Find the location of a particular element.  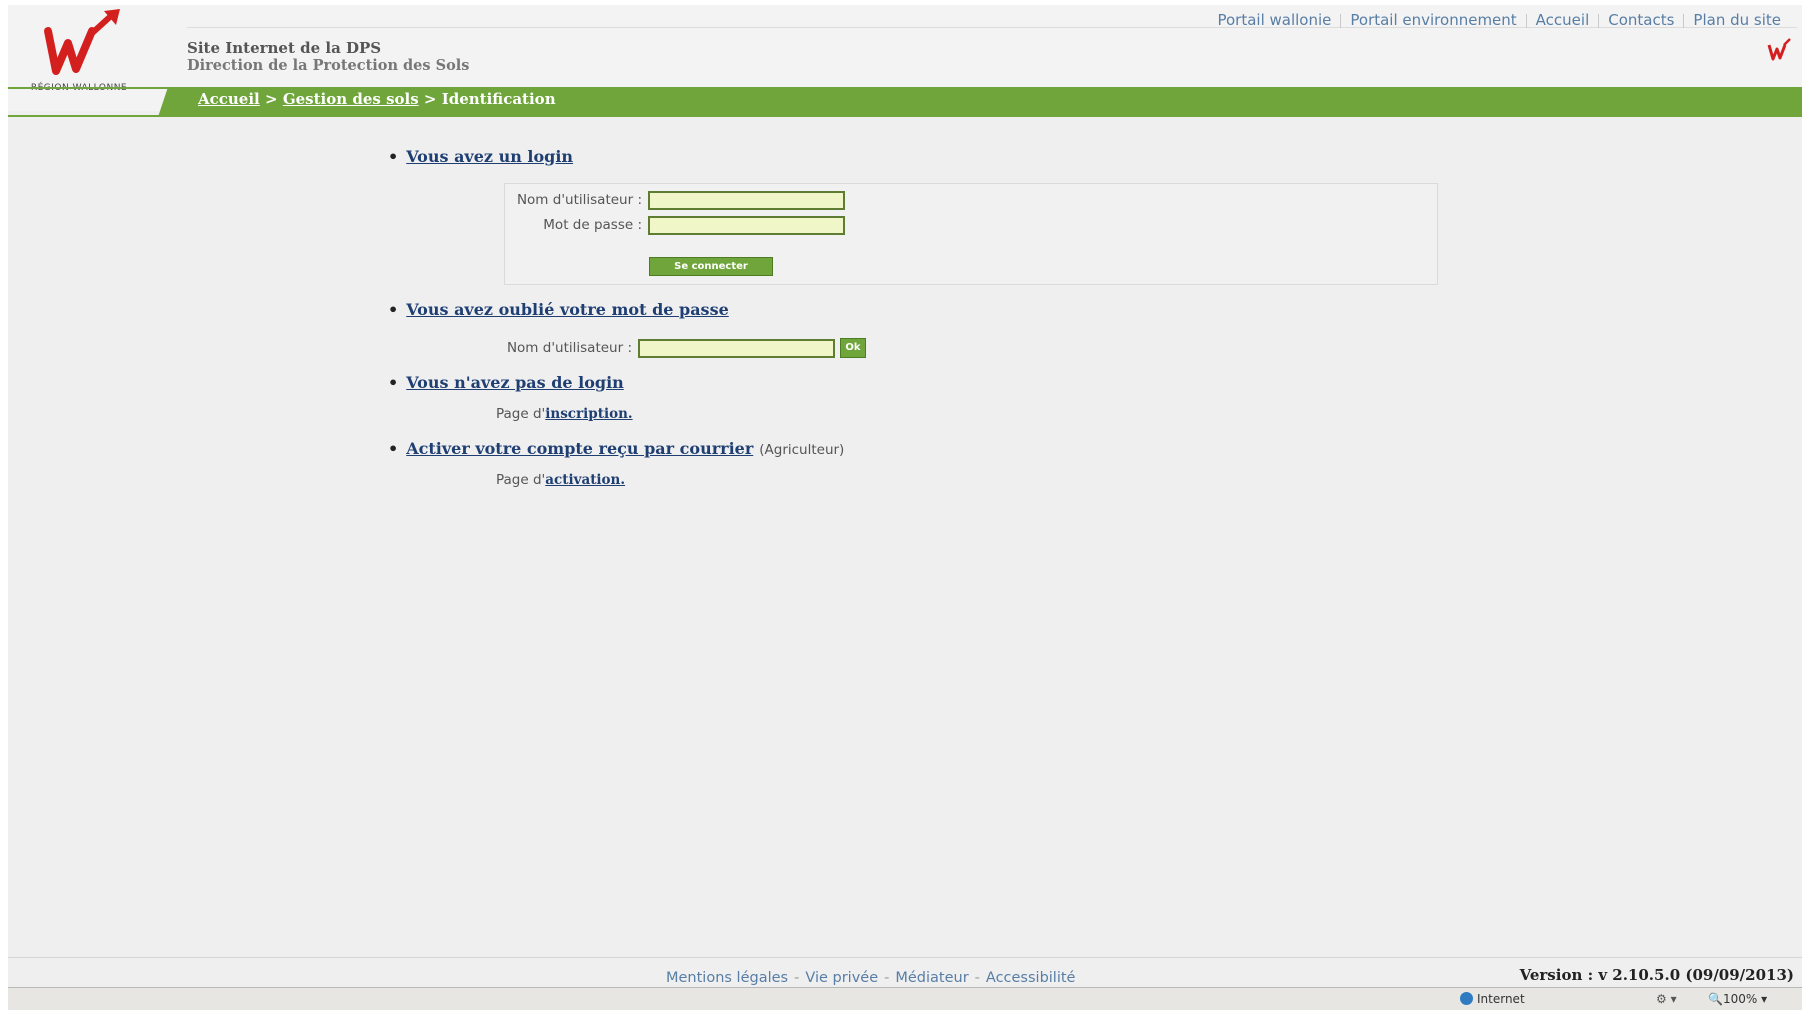

status-zone: Internet is located at coordinates (1492, 999).